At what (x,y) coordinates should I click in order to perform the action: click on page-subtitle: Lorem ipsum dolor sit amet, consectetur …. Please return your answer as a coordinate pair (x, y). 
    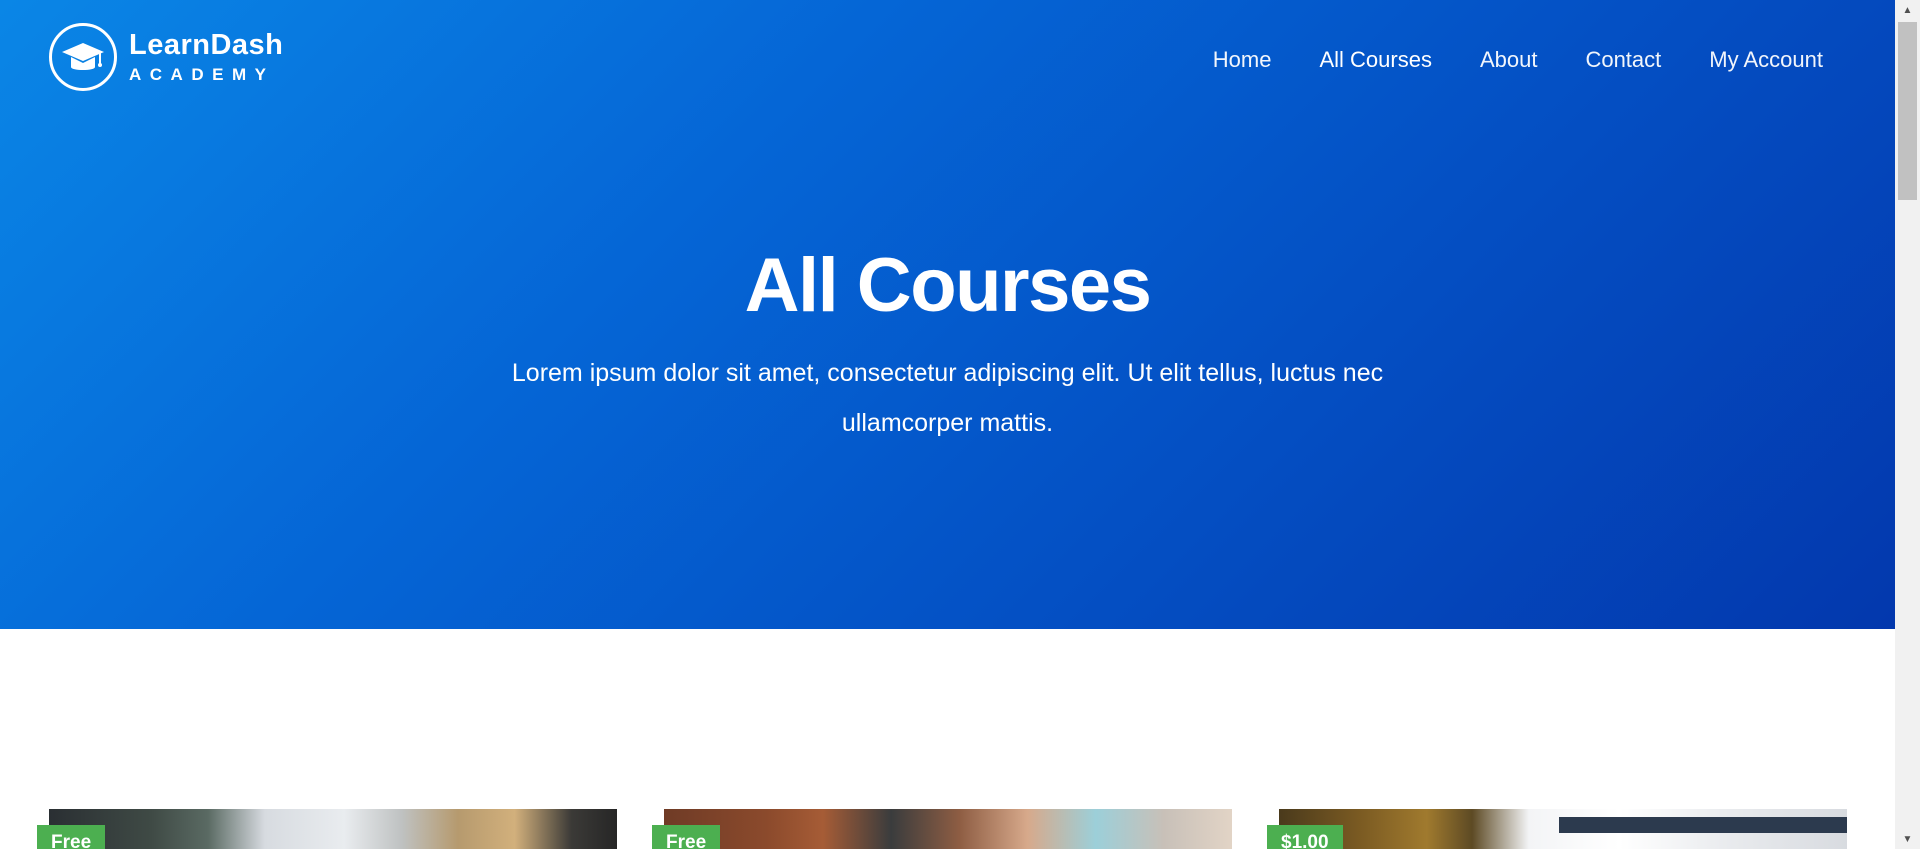
    Looking at the image, I should click on (947, 398).